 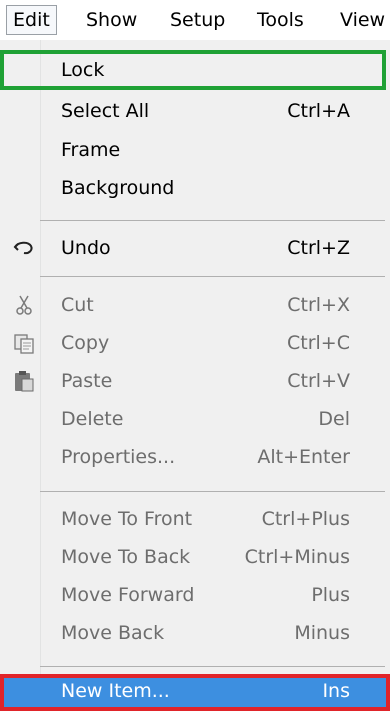 What do you see at coordinates (195, 343) in the screenshot?
I see `menu-item-copy: Copy Ctrl+C` at bounding box center [195, 343].